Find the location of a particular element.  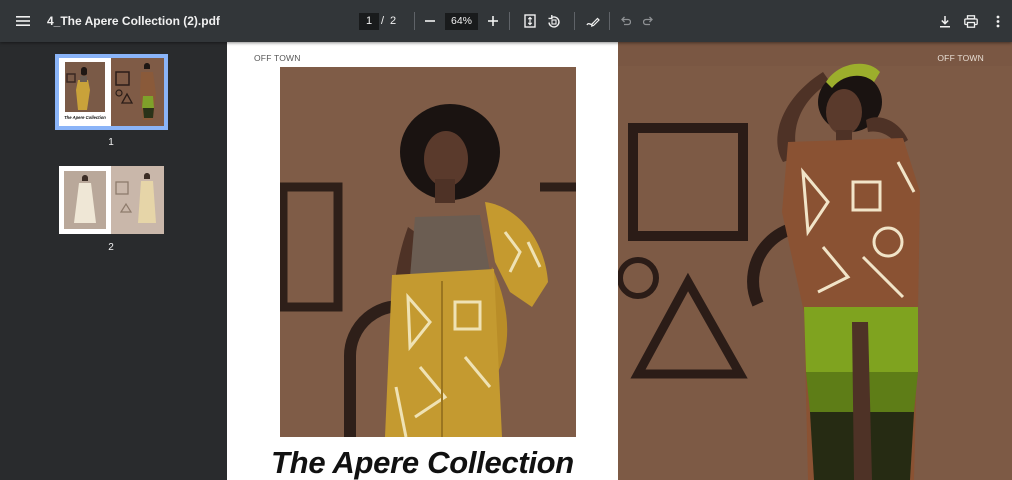

fit-to-page-button is located at coordinates (530, 21).